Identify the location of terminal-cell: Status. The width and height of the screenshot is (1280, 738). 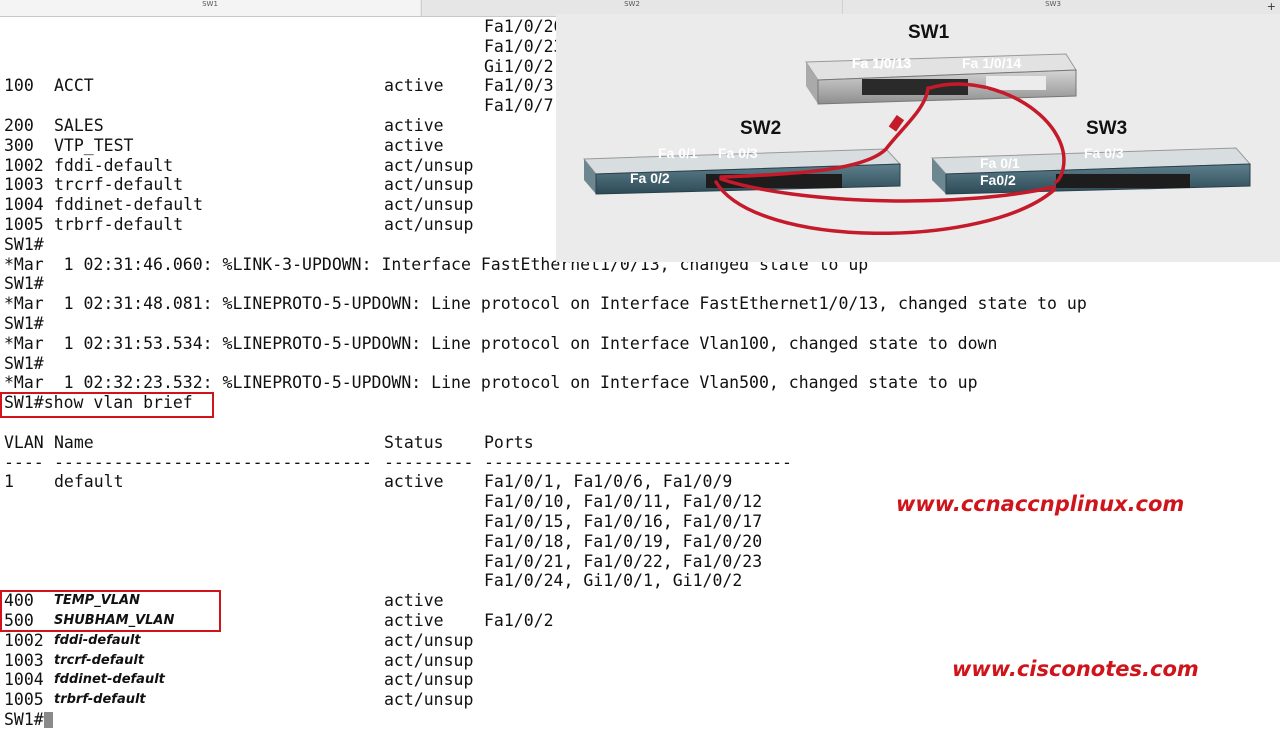
(414, 442).